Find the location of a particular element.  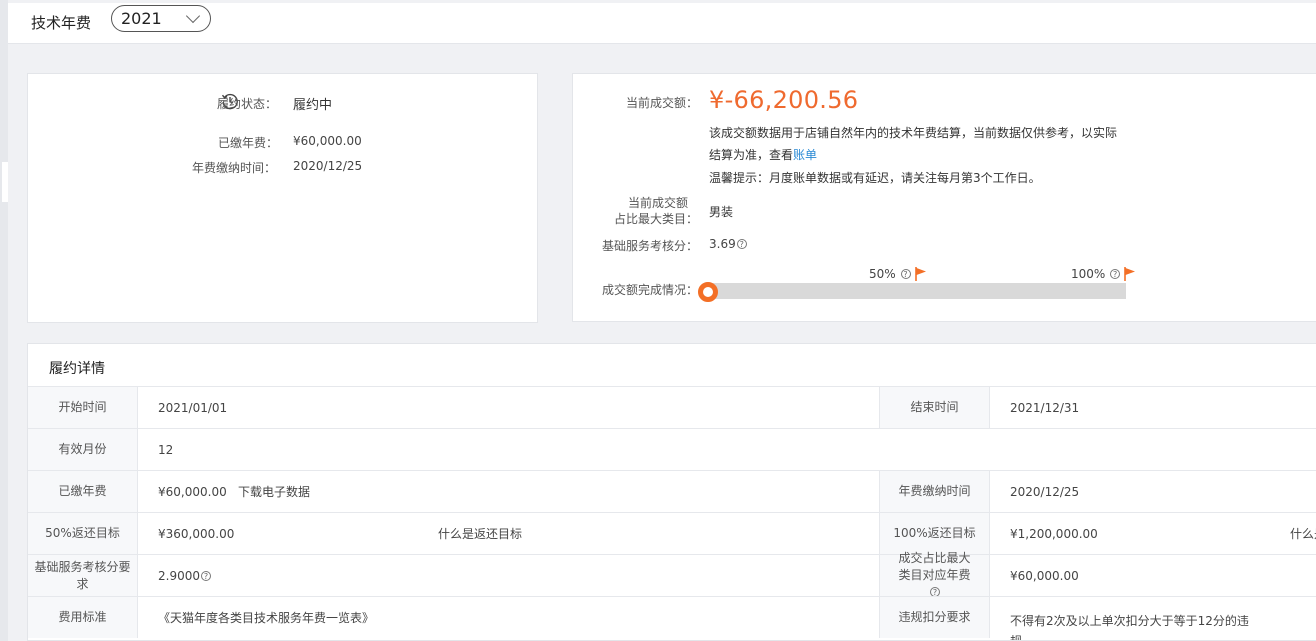

cell-value: 12 is located at coordinates (166, 449).